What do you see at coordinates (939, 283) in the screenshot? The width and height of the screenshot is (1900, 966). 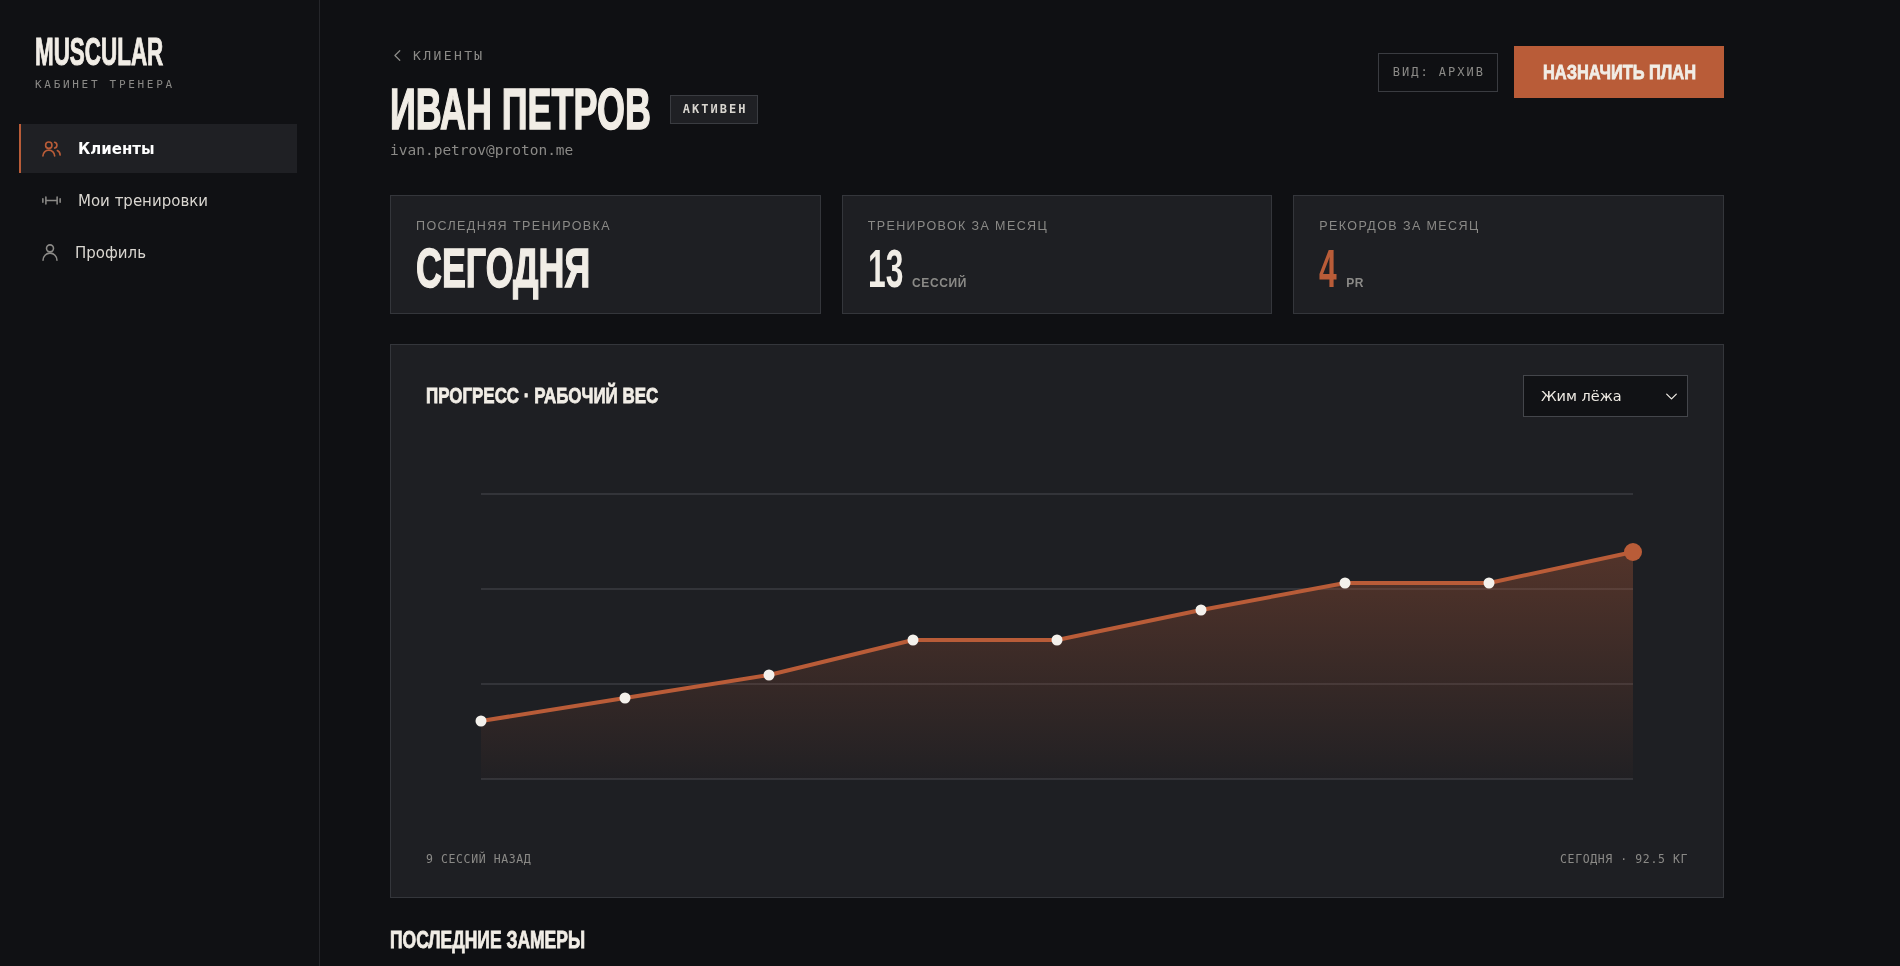 I see `stat-unit: СЕССИЙ` at bounding box center [939, 283].